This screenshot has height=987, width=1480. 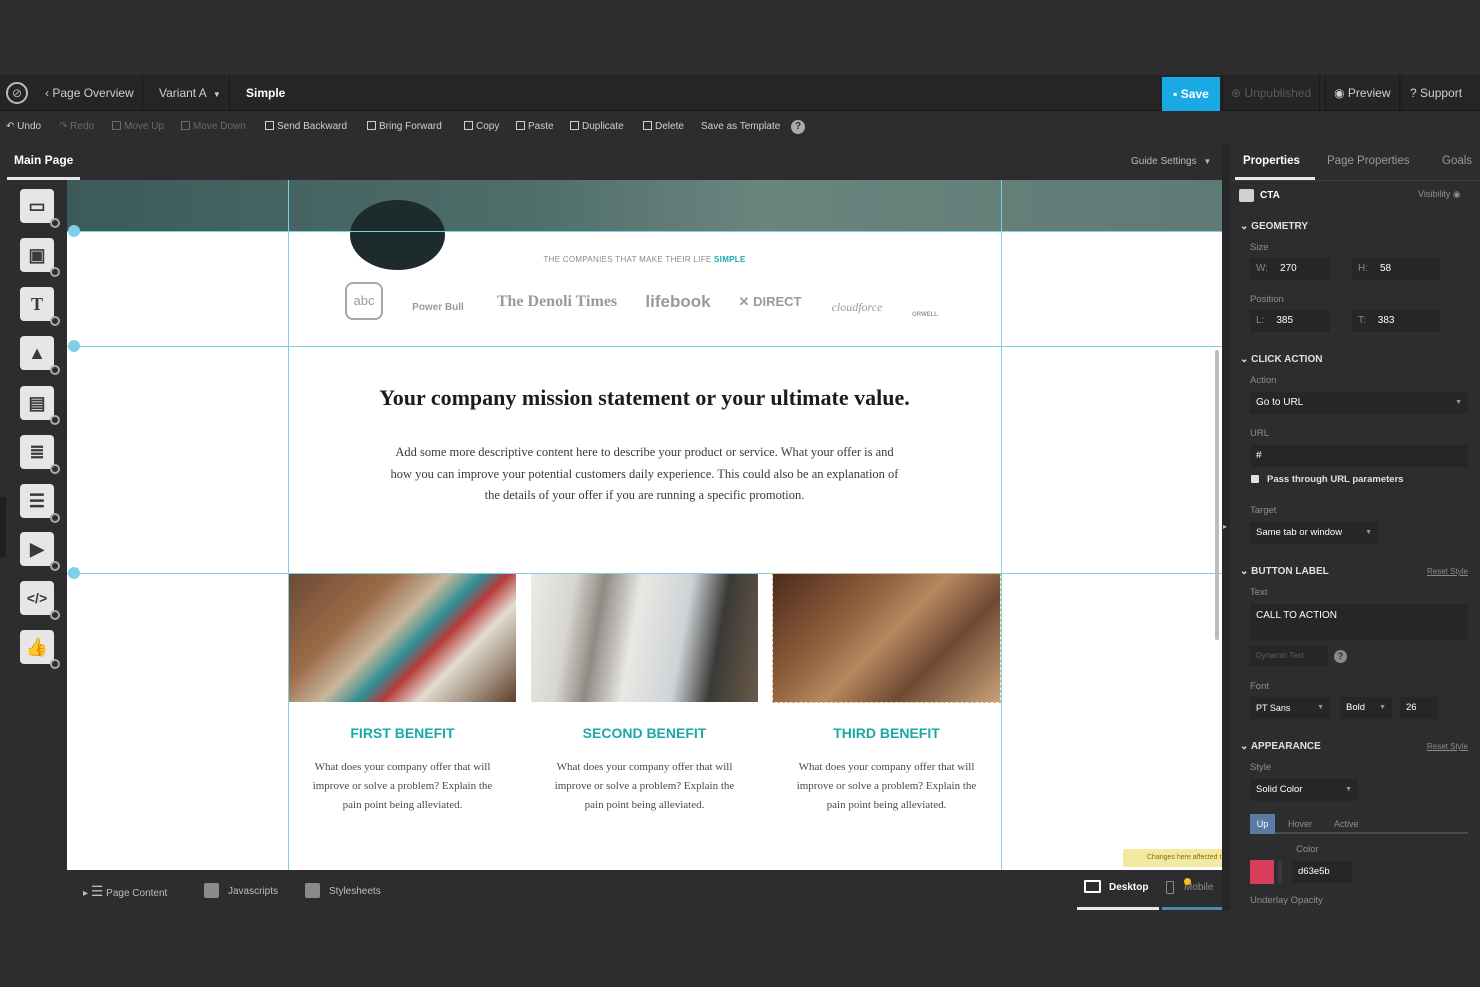 I want to click on height-input: H: 58, so click(x=1396, y=269).